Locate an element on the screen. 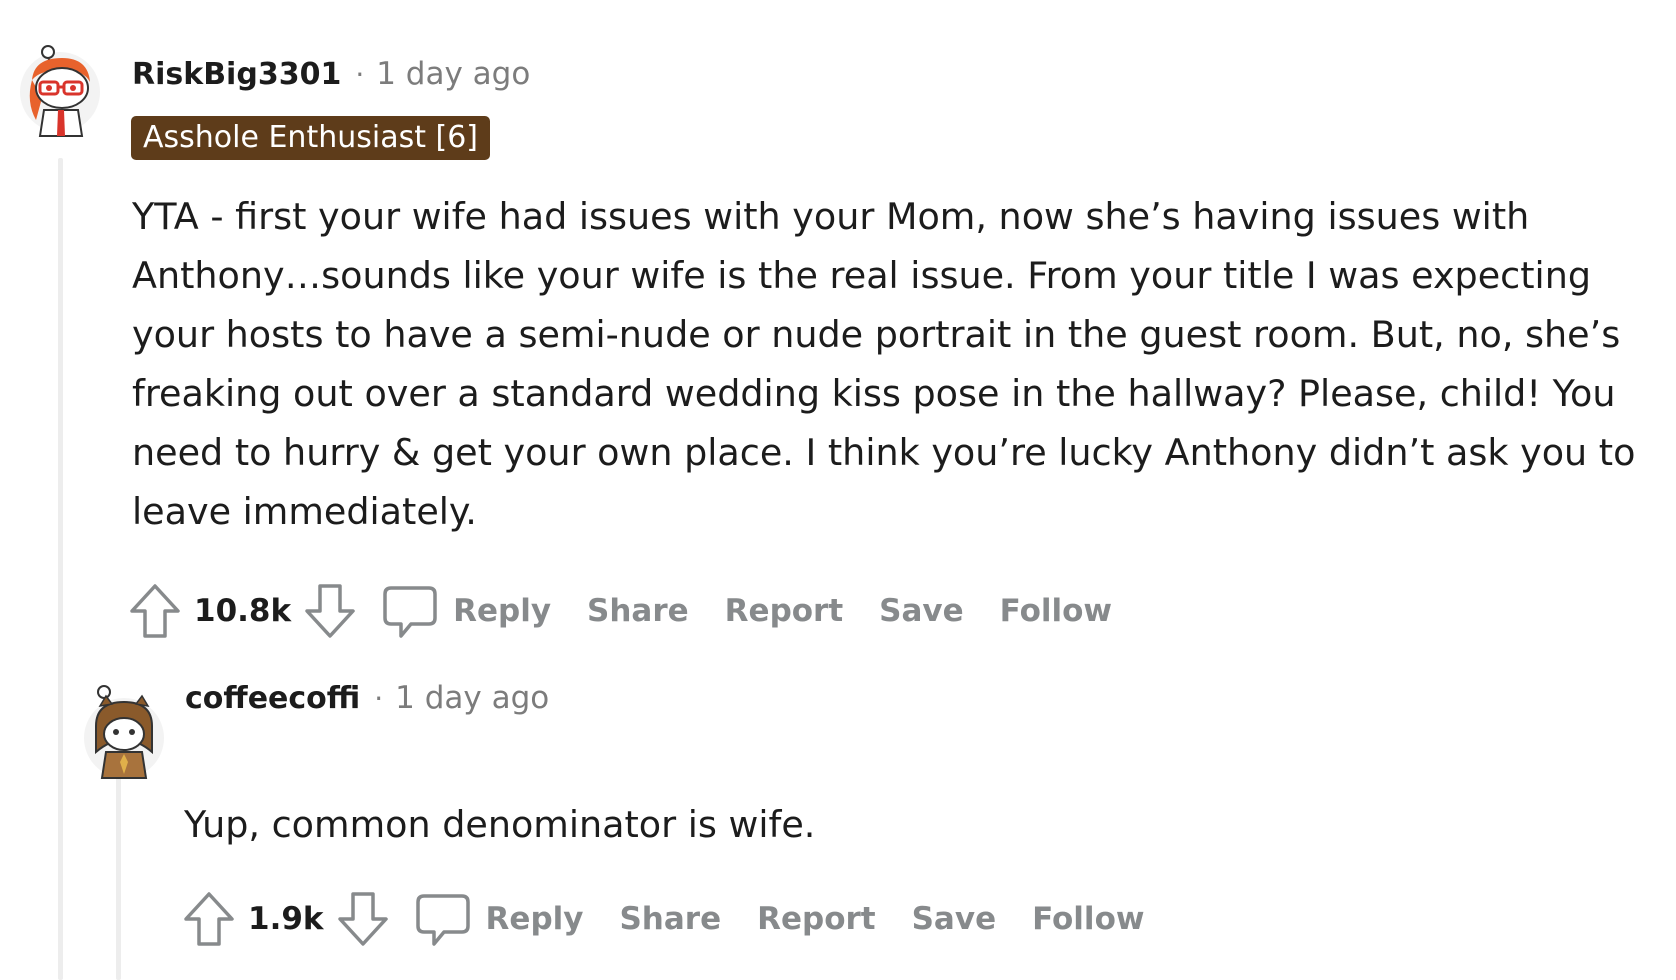 The width and height of the screenshot is (1676, 980). vote-score: 1.9k is located at coordinates (286, 919).